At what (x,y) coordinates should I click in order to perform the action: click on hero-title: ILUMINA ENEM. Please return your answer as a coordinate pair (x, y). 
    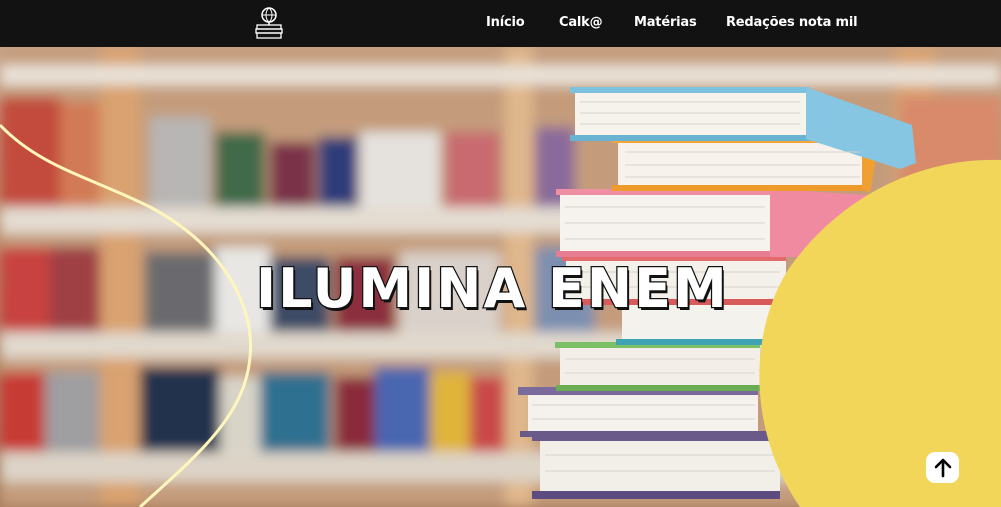
    Looking at the image, I should click on (492, 289).